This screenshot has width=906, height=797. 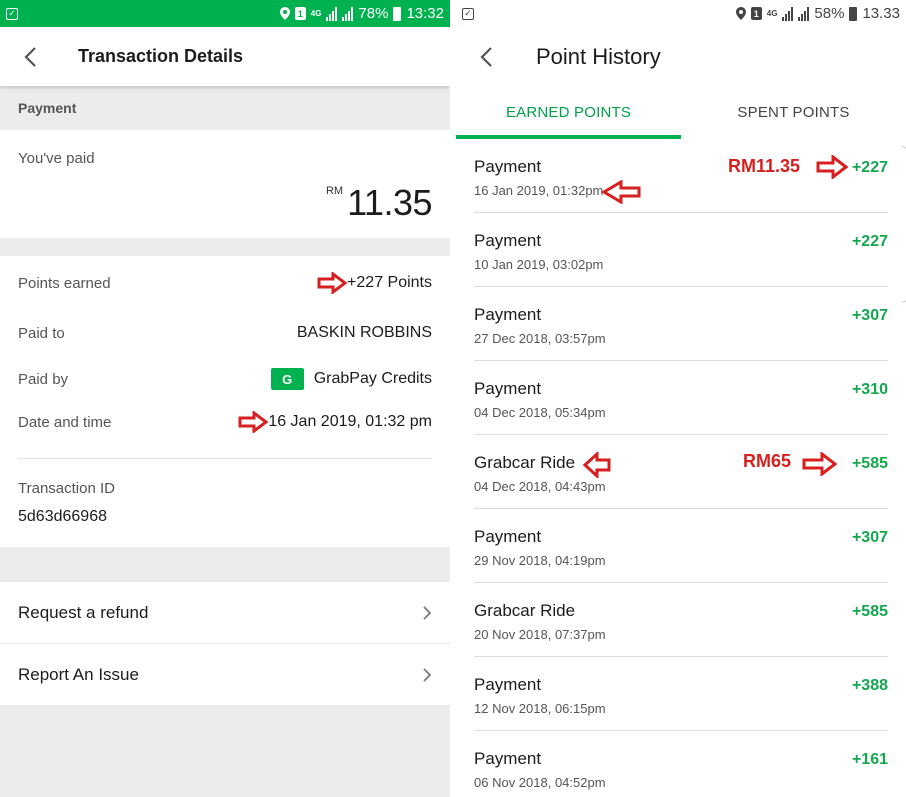 What do you see at coordinates (372, 378) in the screenshot?
I see `paid-by-value: GrabPay Credits` at bounding box center [372, 378].